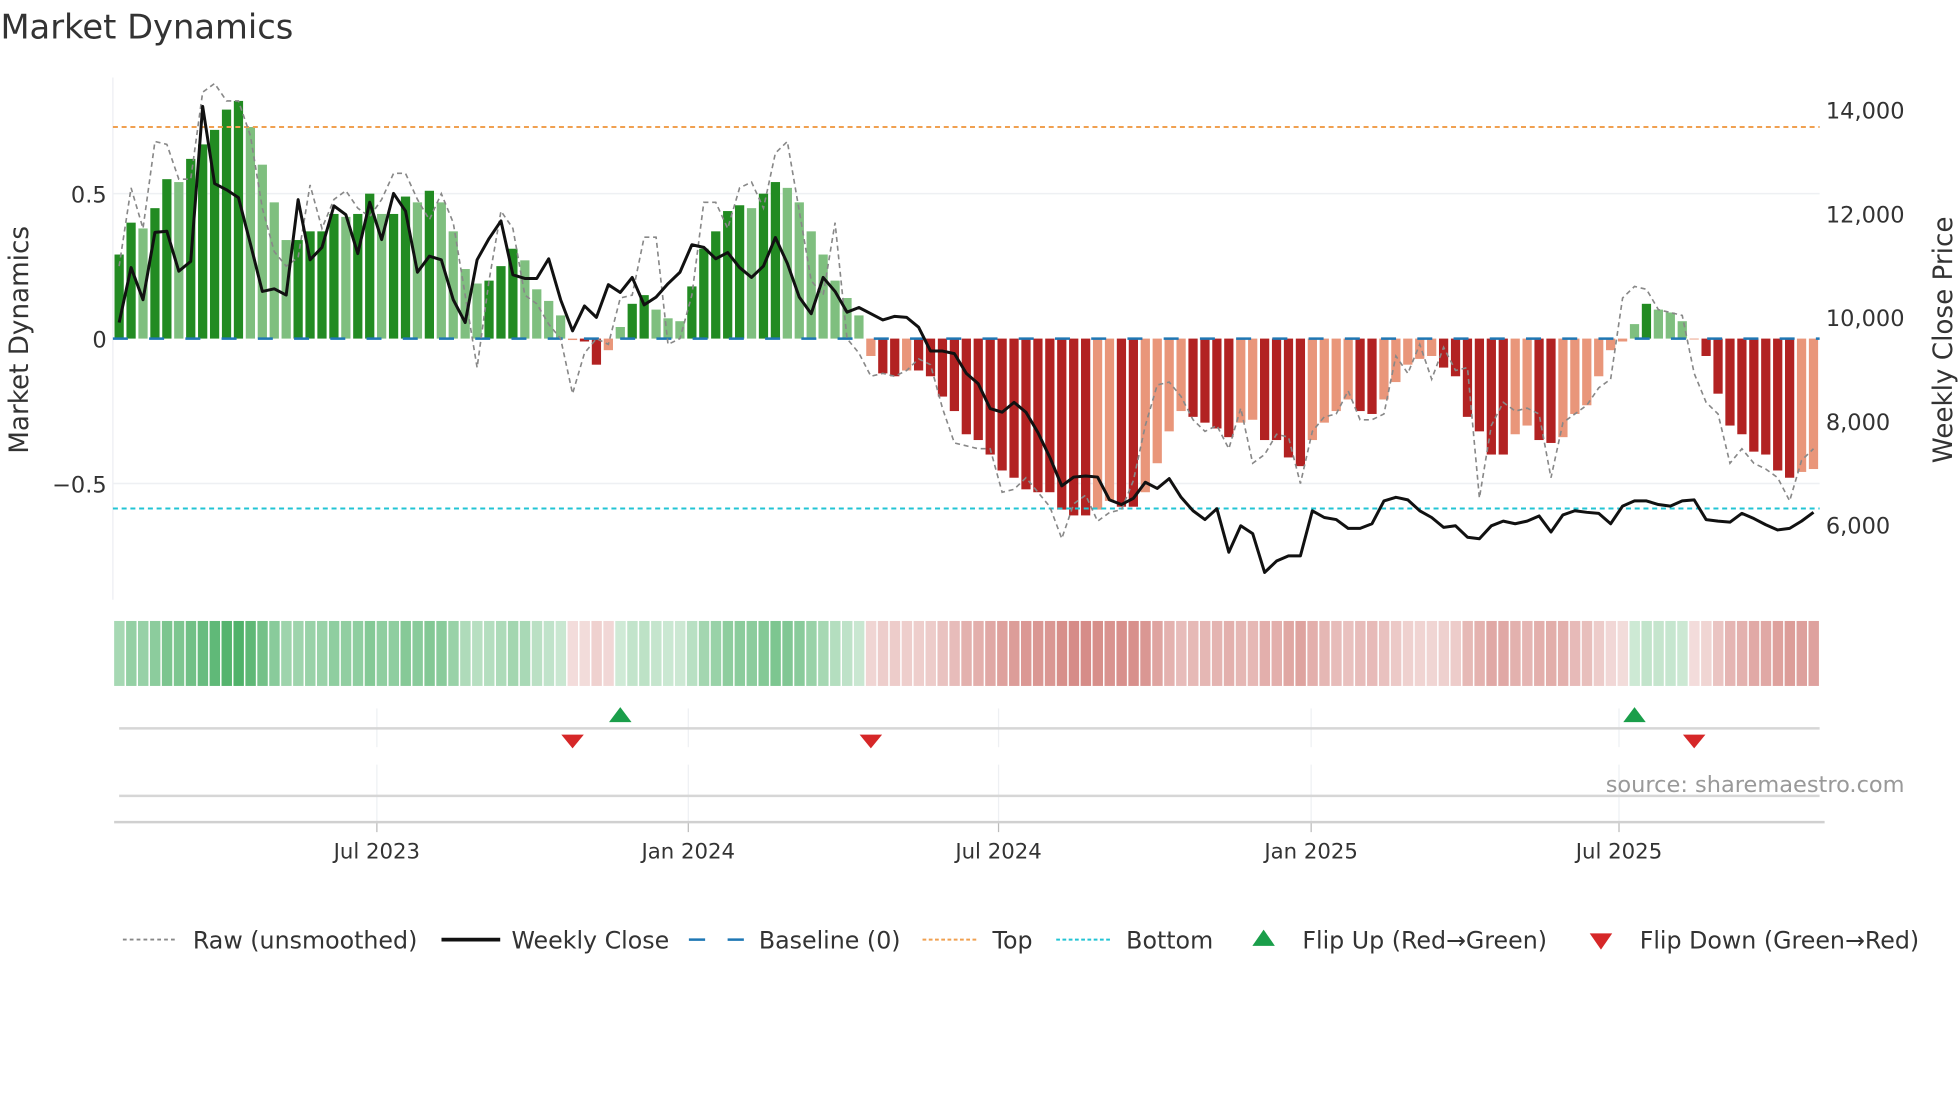 This screenshot has height=1102, width=1960. What do you see at coordinates (1263, 937) in the screenshot?
I see `legend-flip-up-icon` at bounding box center [1263, 937].